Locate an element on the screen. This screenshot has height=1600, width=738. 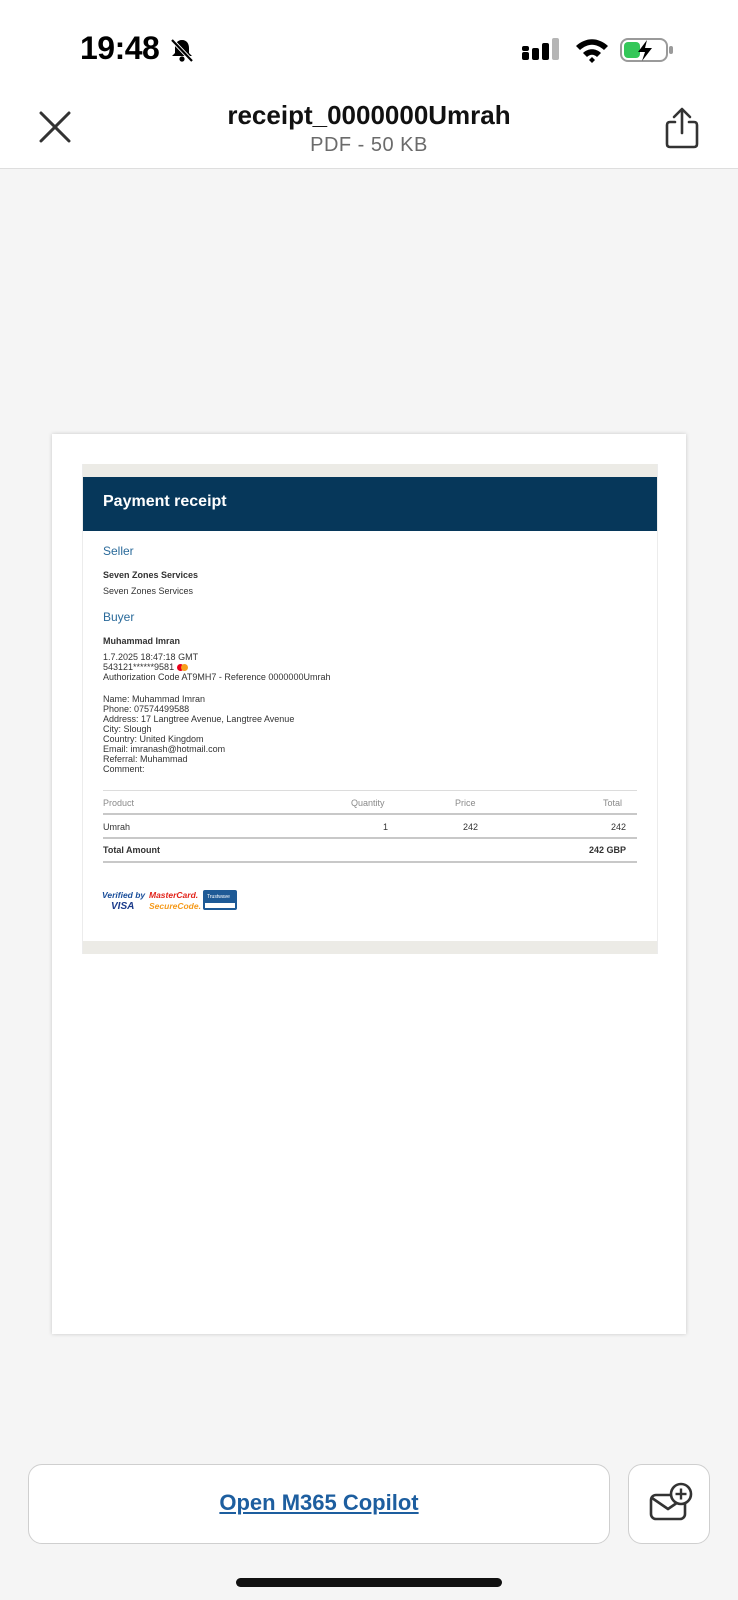
top-bar: 19:48 receipt_0000000Umrah PDF - 50 KB is located at coordinates (369, 84).